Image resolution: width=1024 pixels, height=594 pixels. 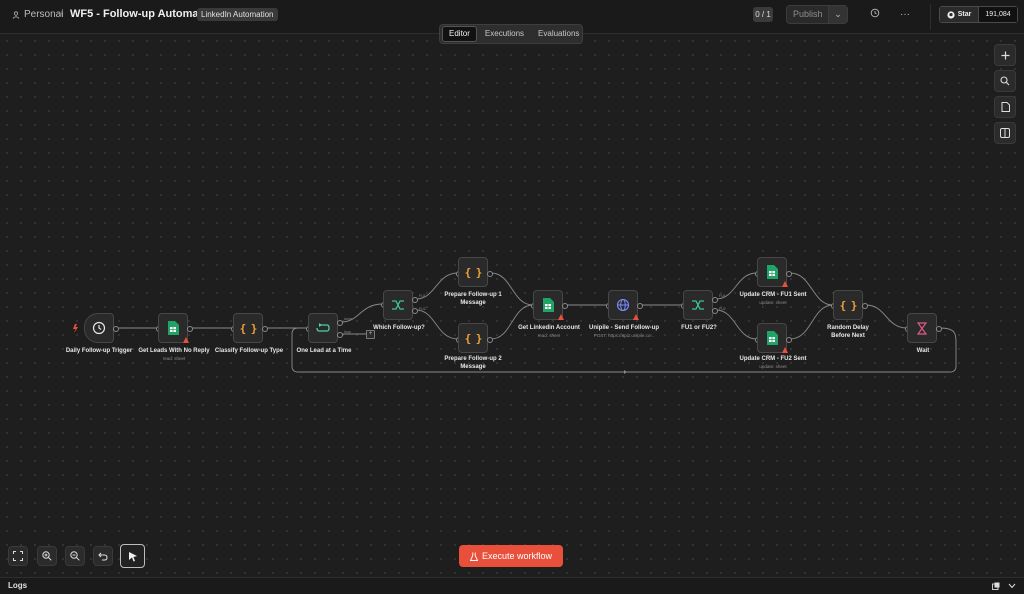 I want to click on output-port-done, so click(x=340, y=323).